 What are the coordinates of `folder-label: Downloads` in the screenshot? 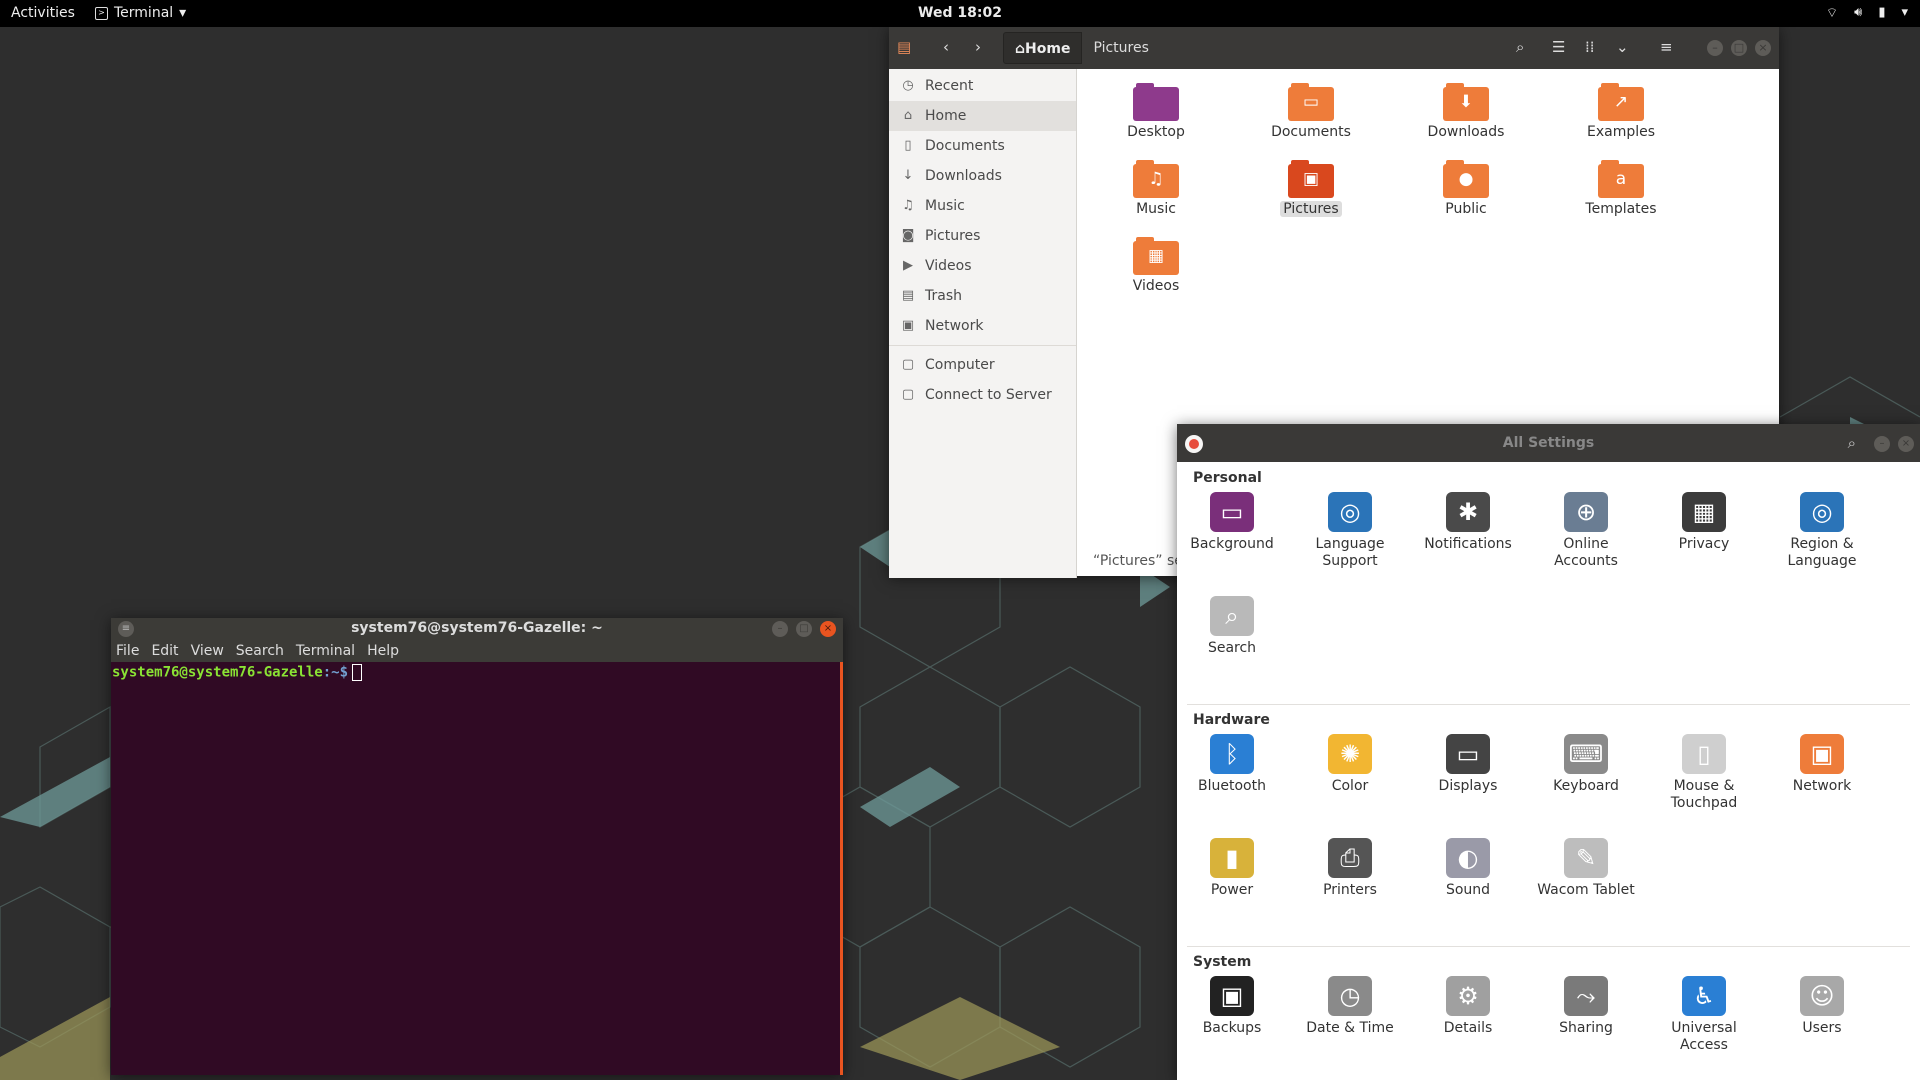 It's located at (1466, 132).